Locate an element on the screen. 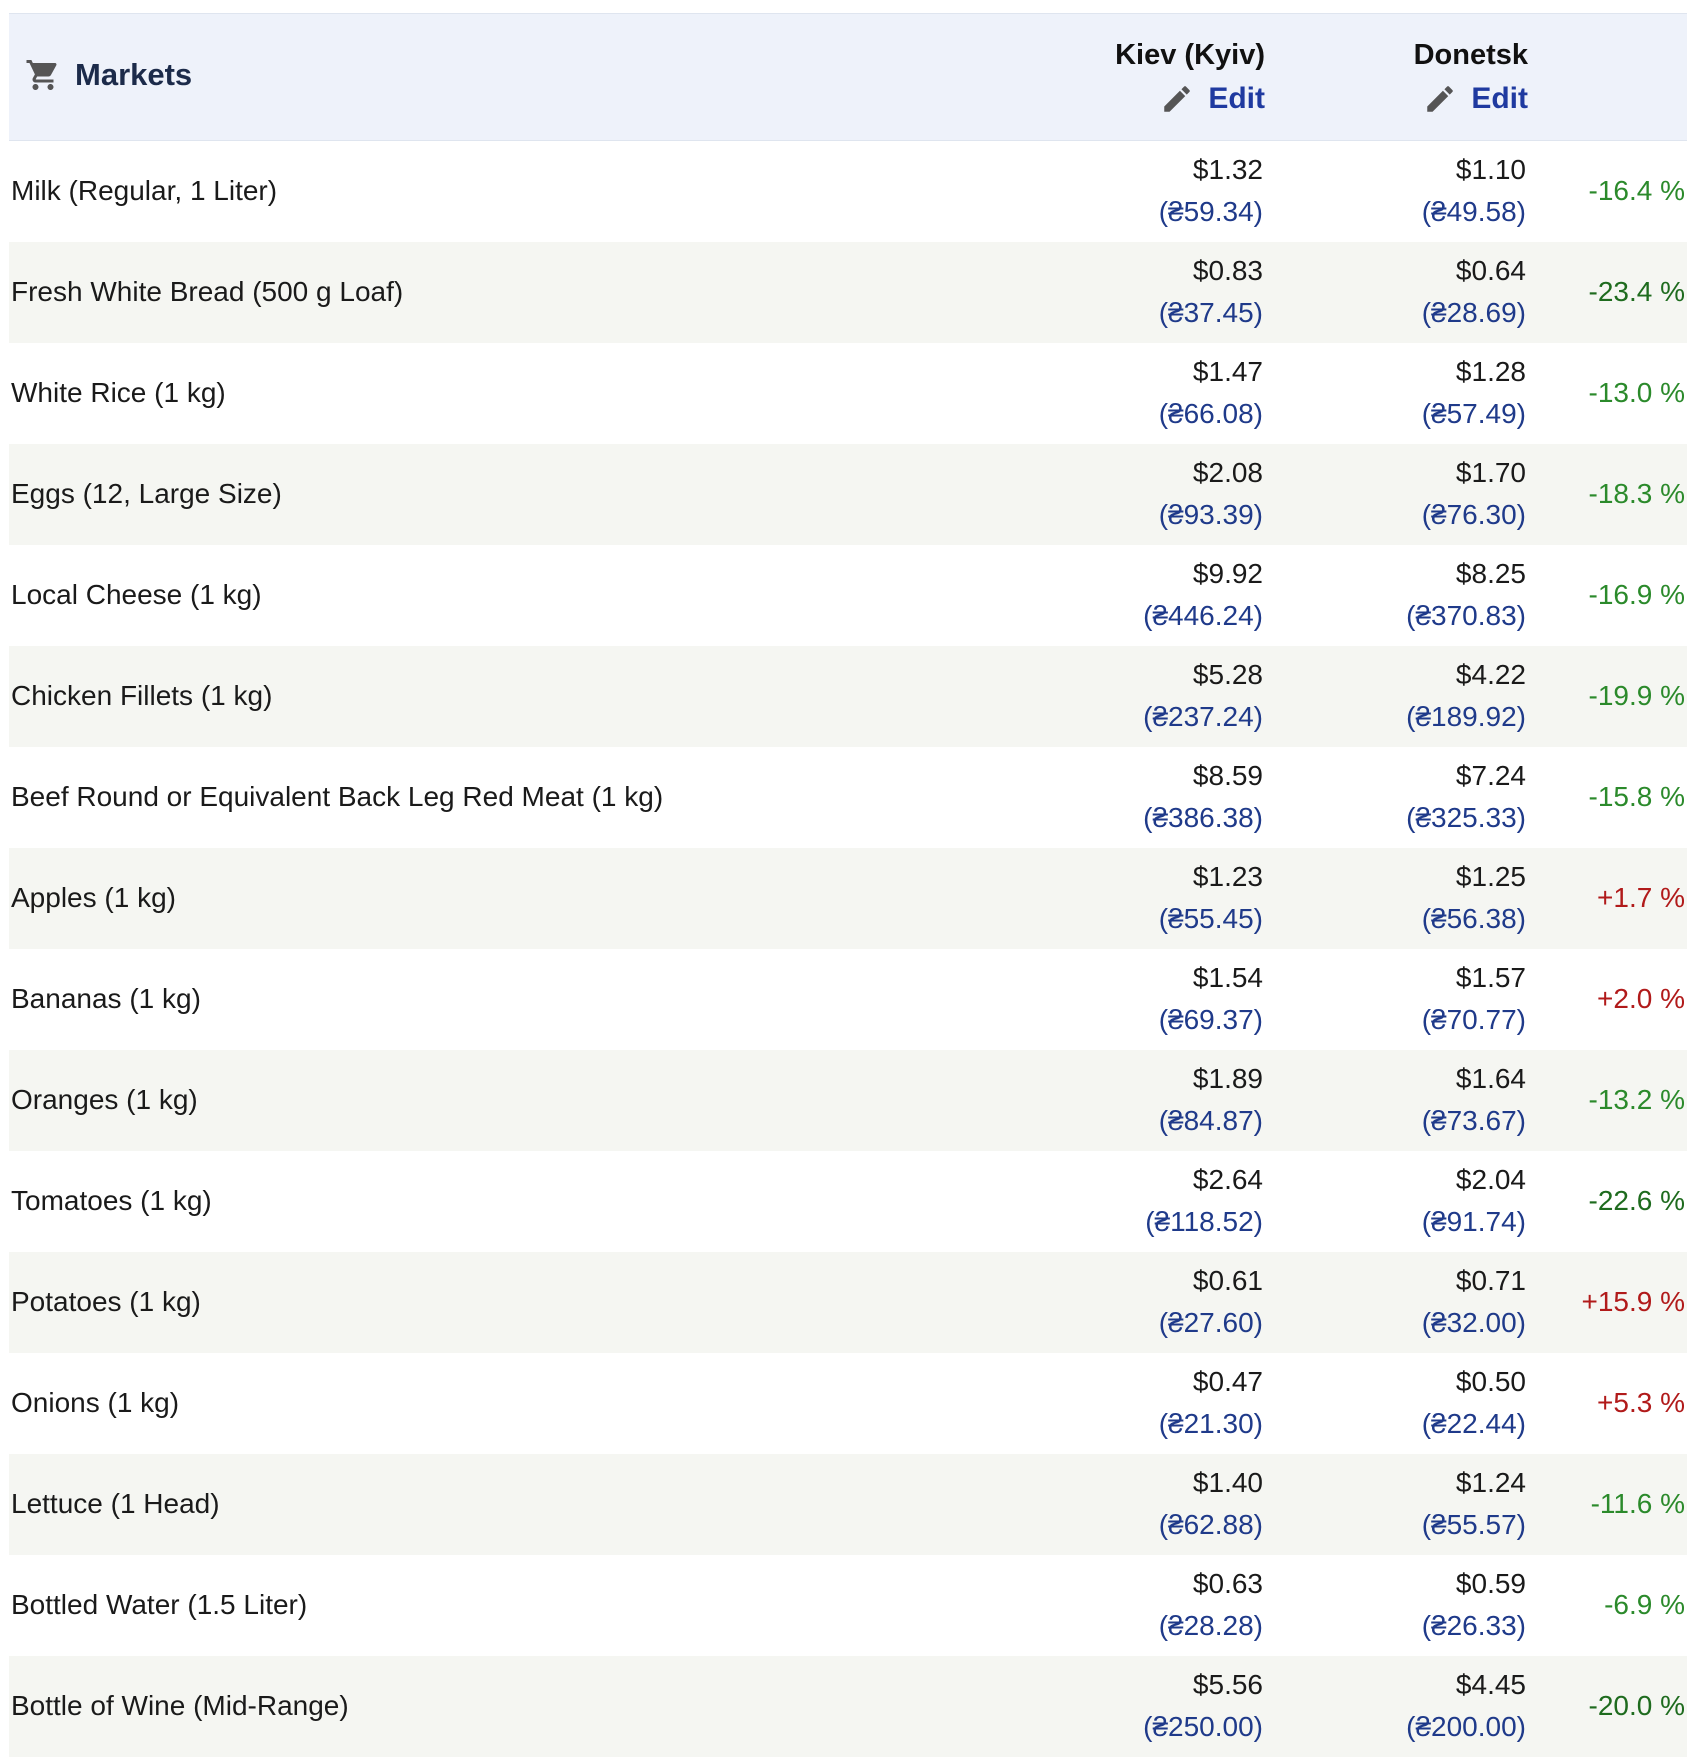 The image size is (1702, 1757). kiev-price: $2.08 (₴93.39) is located at coordinates (1140, 494).